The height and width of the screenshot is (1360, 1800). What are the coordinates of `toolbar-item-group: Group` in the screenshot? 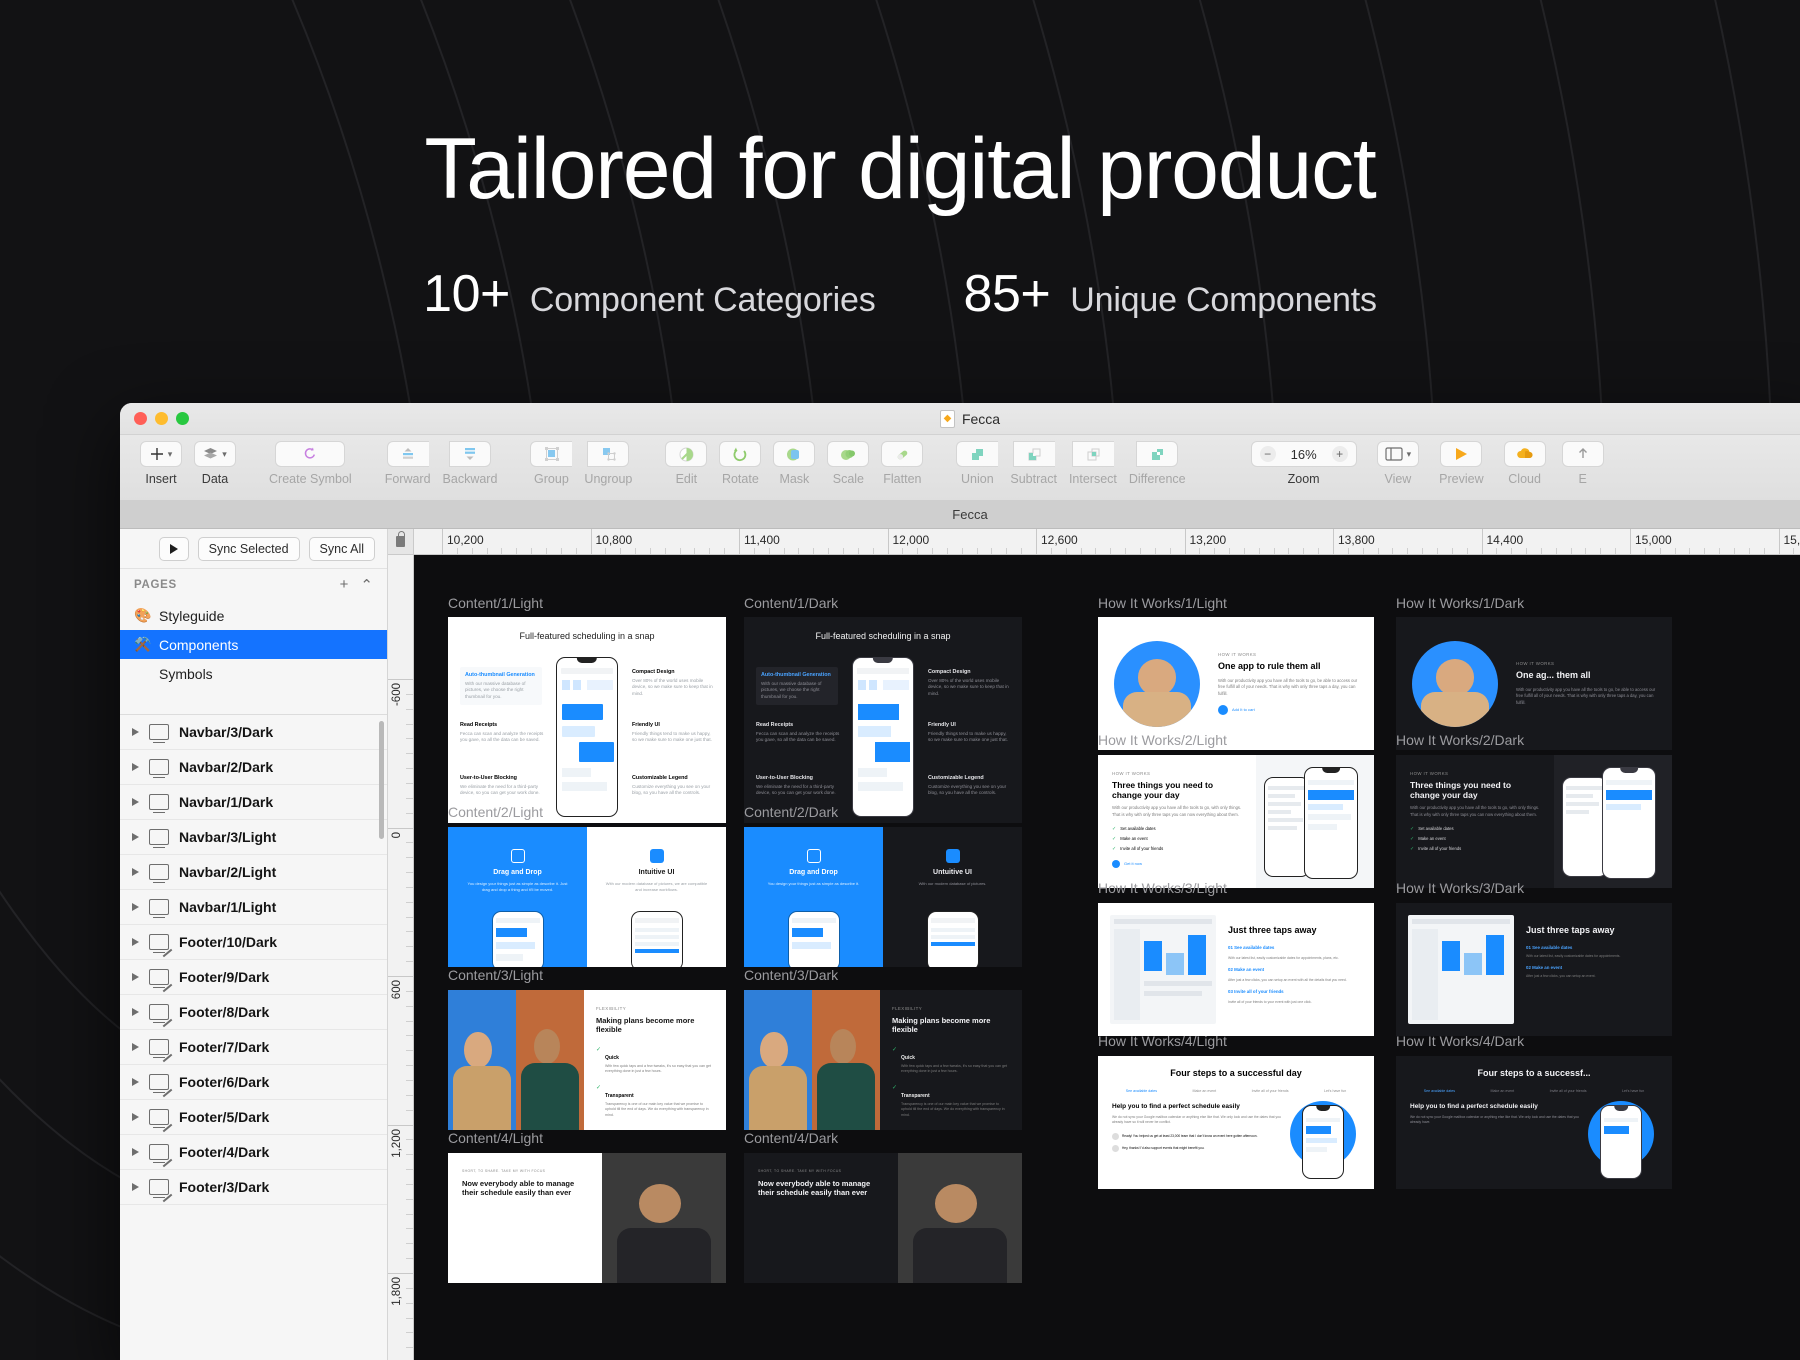 It's located at (551, 463).